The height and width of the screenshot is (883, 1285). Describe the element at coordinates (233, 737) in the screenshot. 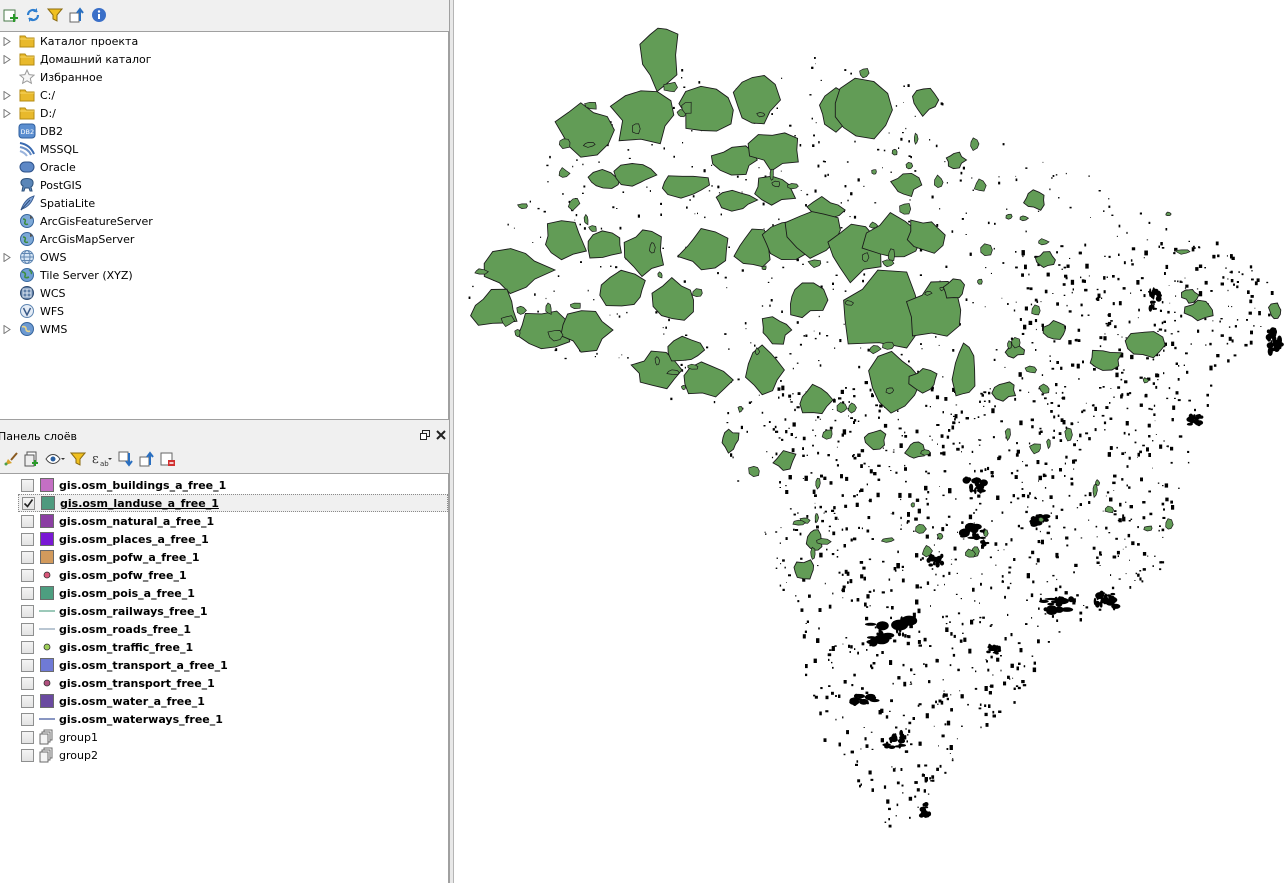

I see `layer-item: group1` at that location.